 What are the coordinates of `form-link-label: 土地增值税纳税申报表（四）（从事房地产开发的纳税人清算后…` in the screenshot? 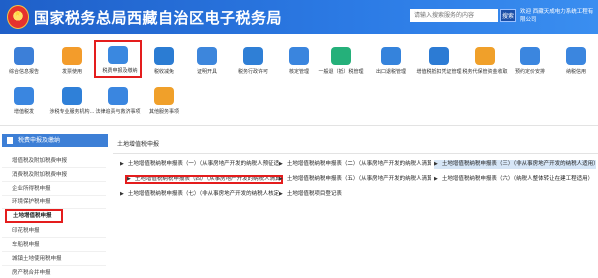 It's located at (208, 179).